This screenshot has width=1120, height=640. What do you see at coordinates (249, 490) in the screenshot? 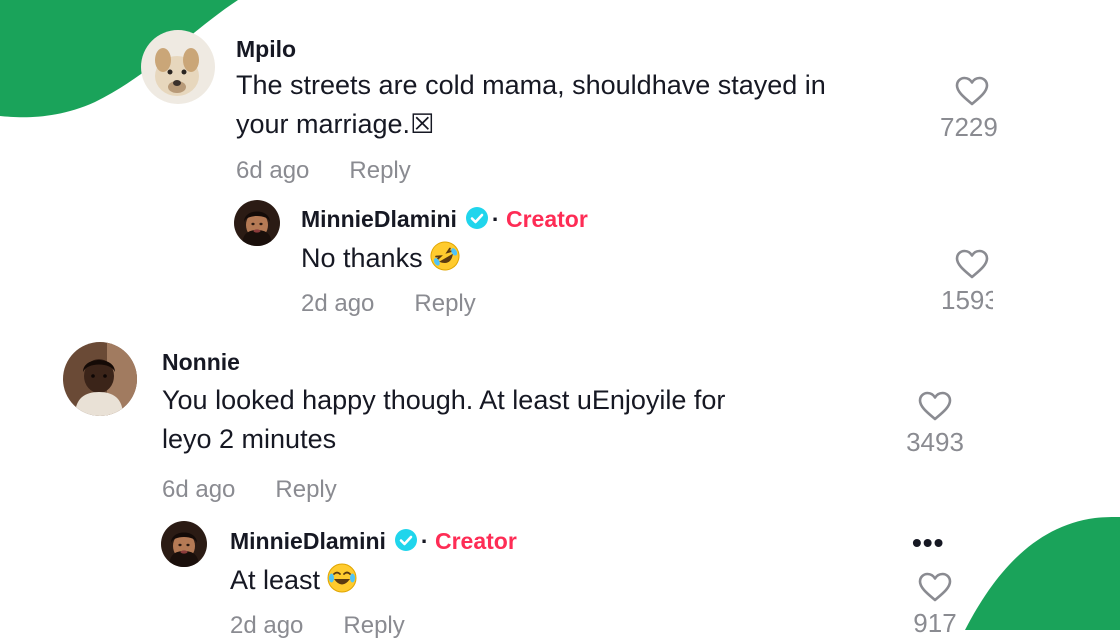
I see `comment-meta: 6d ago Reply` at bounding box center [249, 490].